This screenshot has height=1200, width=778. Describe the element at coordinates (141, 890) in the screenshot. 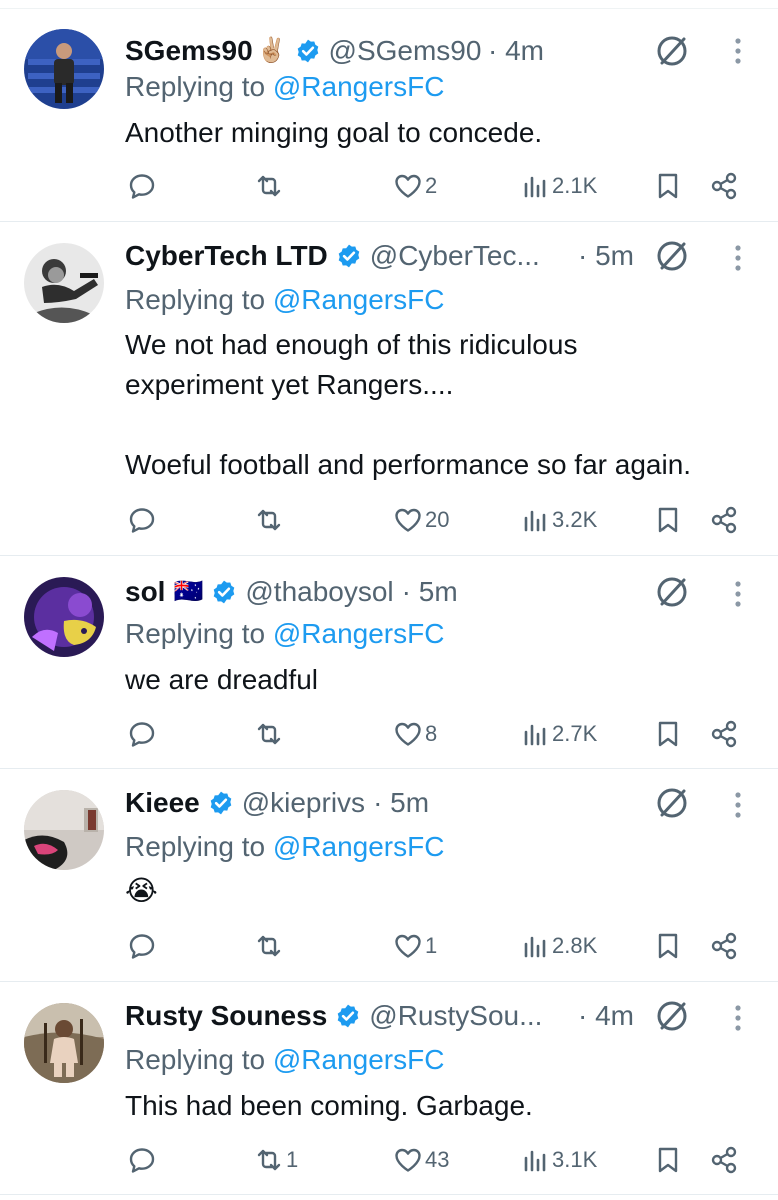

I see `tweet-text: 😭` at that location.